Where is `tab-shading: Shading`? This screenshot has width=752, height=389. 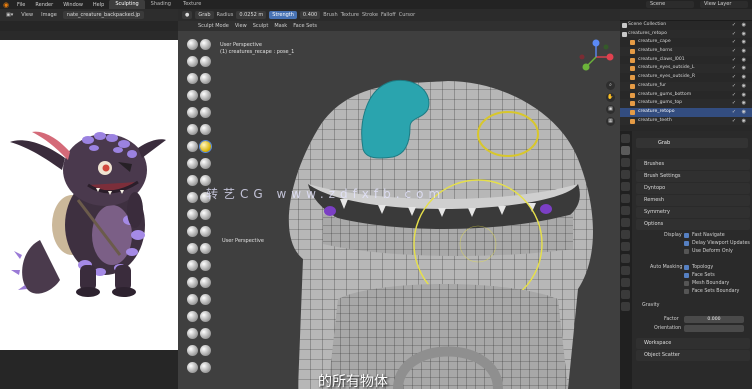
tab-shading: Shading is located at coordinates (161, 4).